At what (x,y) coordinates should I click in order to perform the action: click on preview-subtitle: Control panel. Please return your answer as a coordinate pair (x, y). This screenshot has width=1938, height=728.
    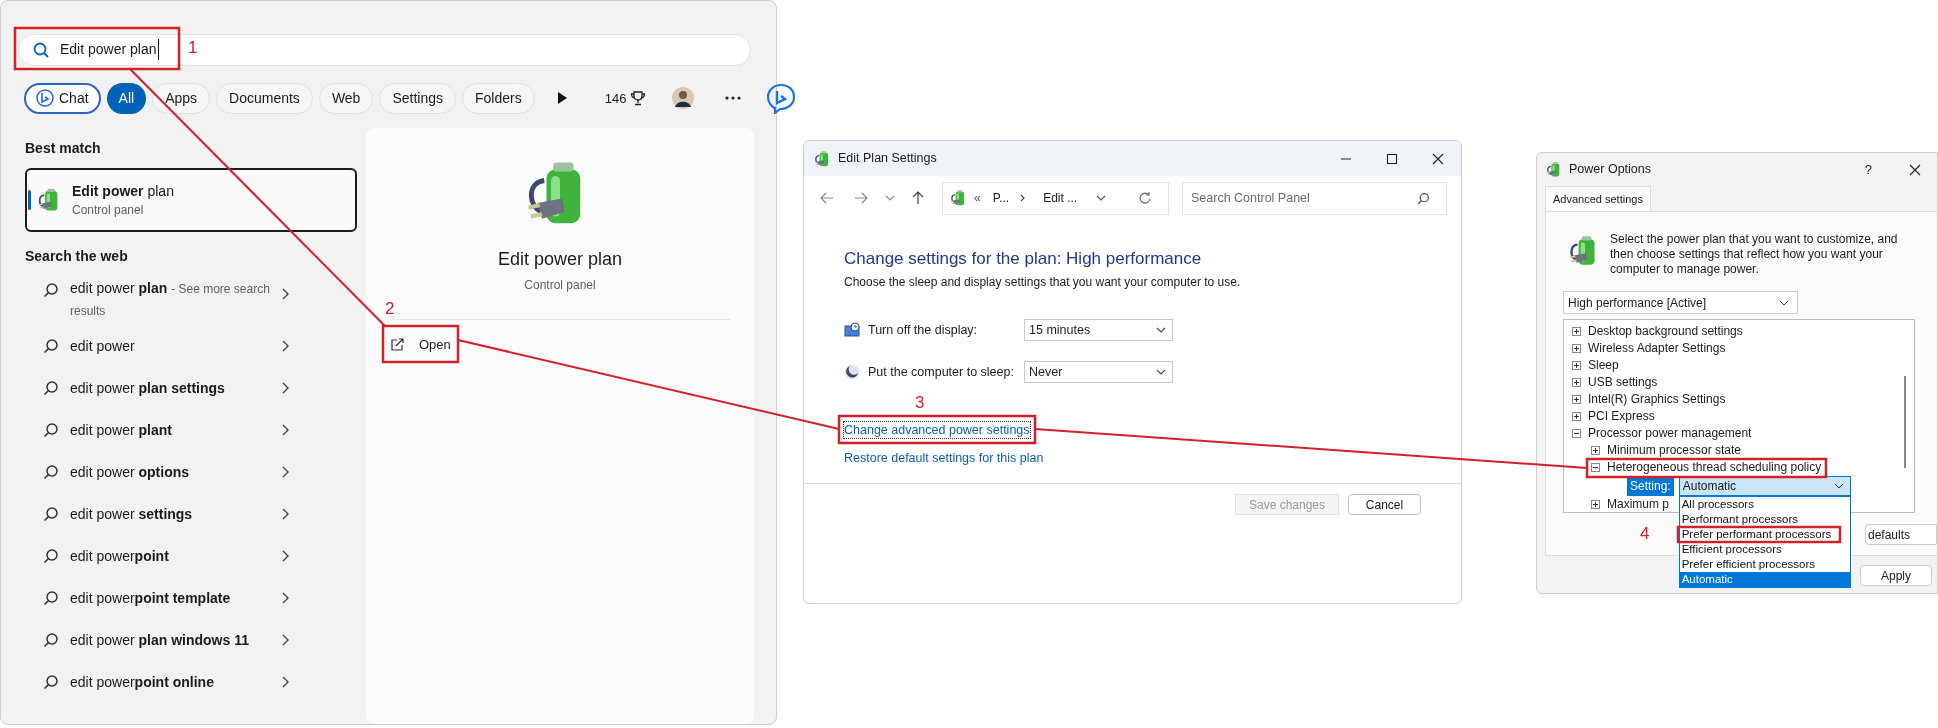
    Looking at the image, I should click on (560, 285).